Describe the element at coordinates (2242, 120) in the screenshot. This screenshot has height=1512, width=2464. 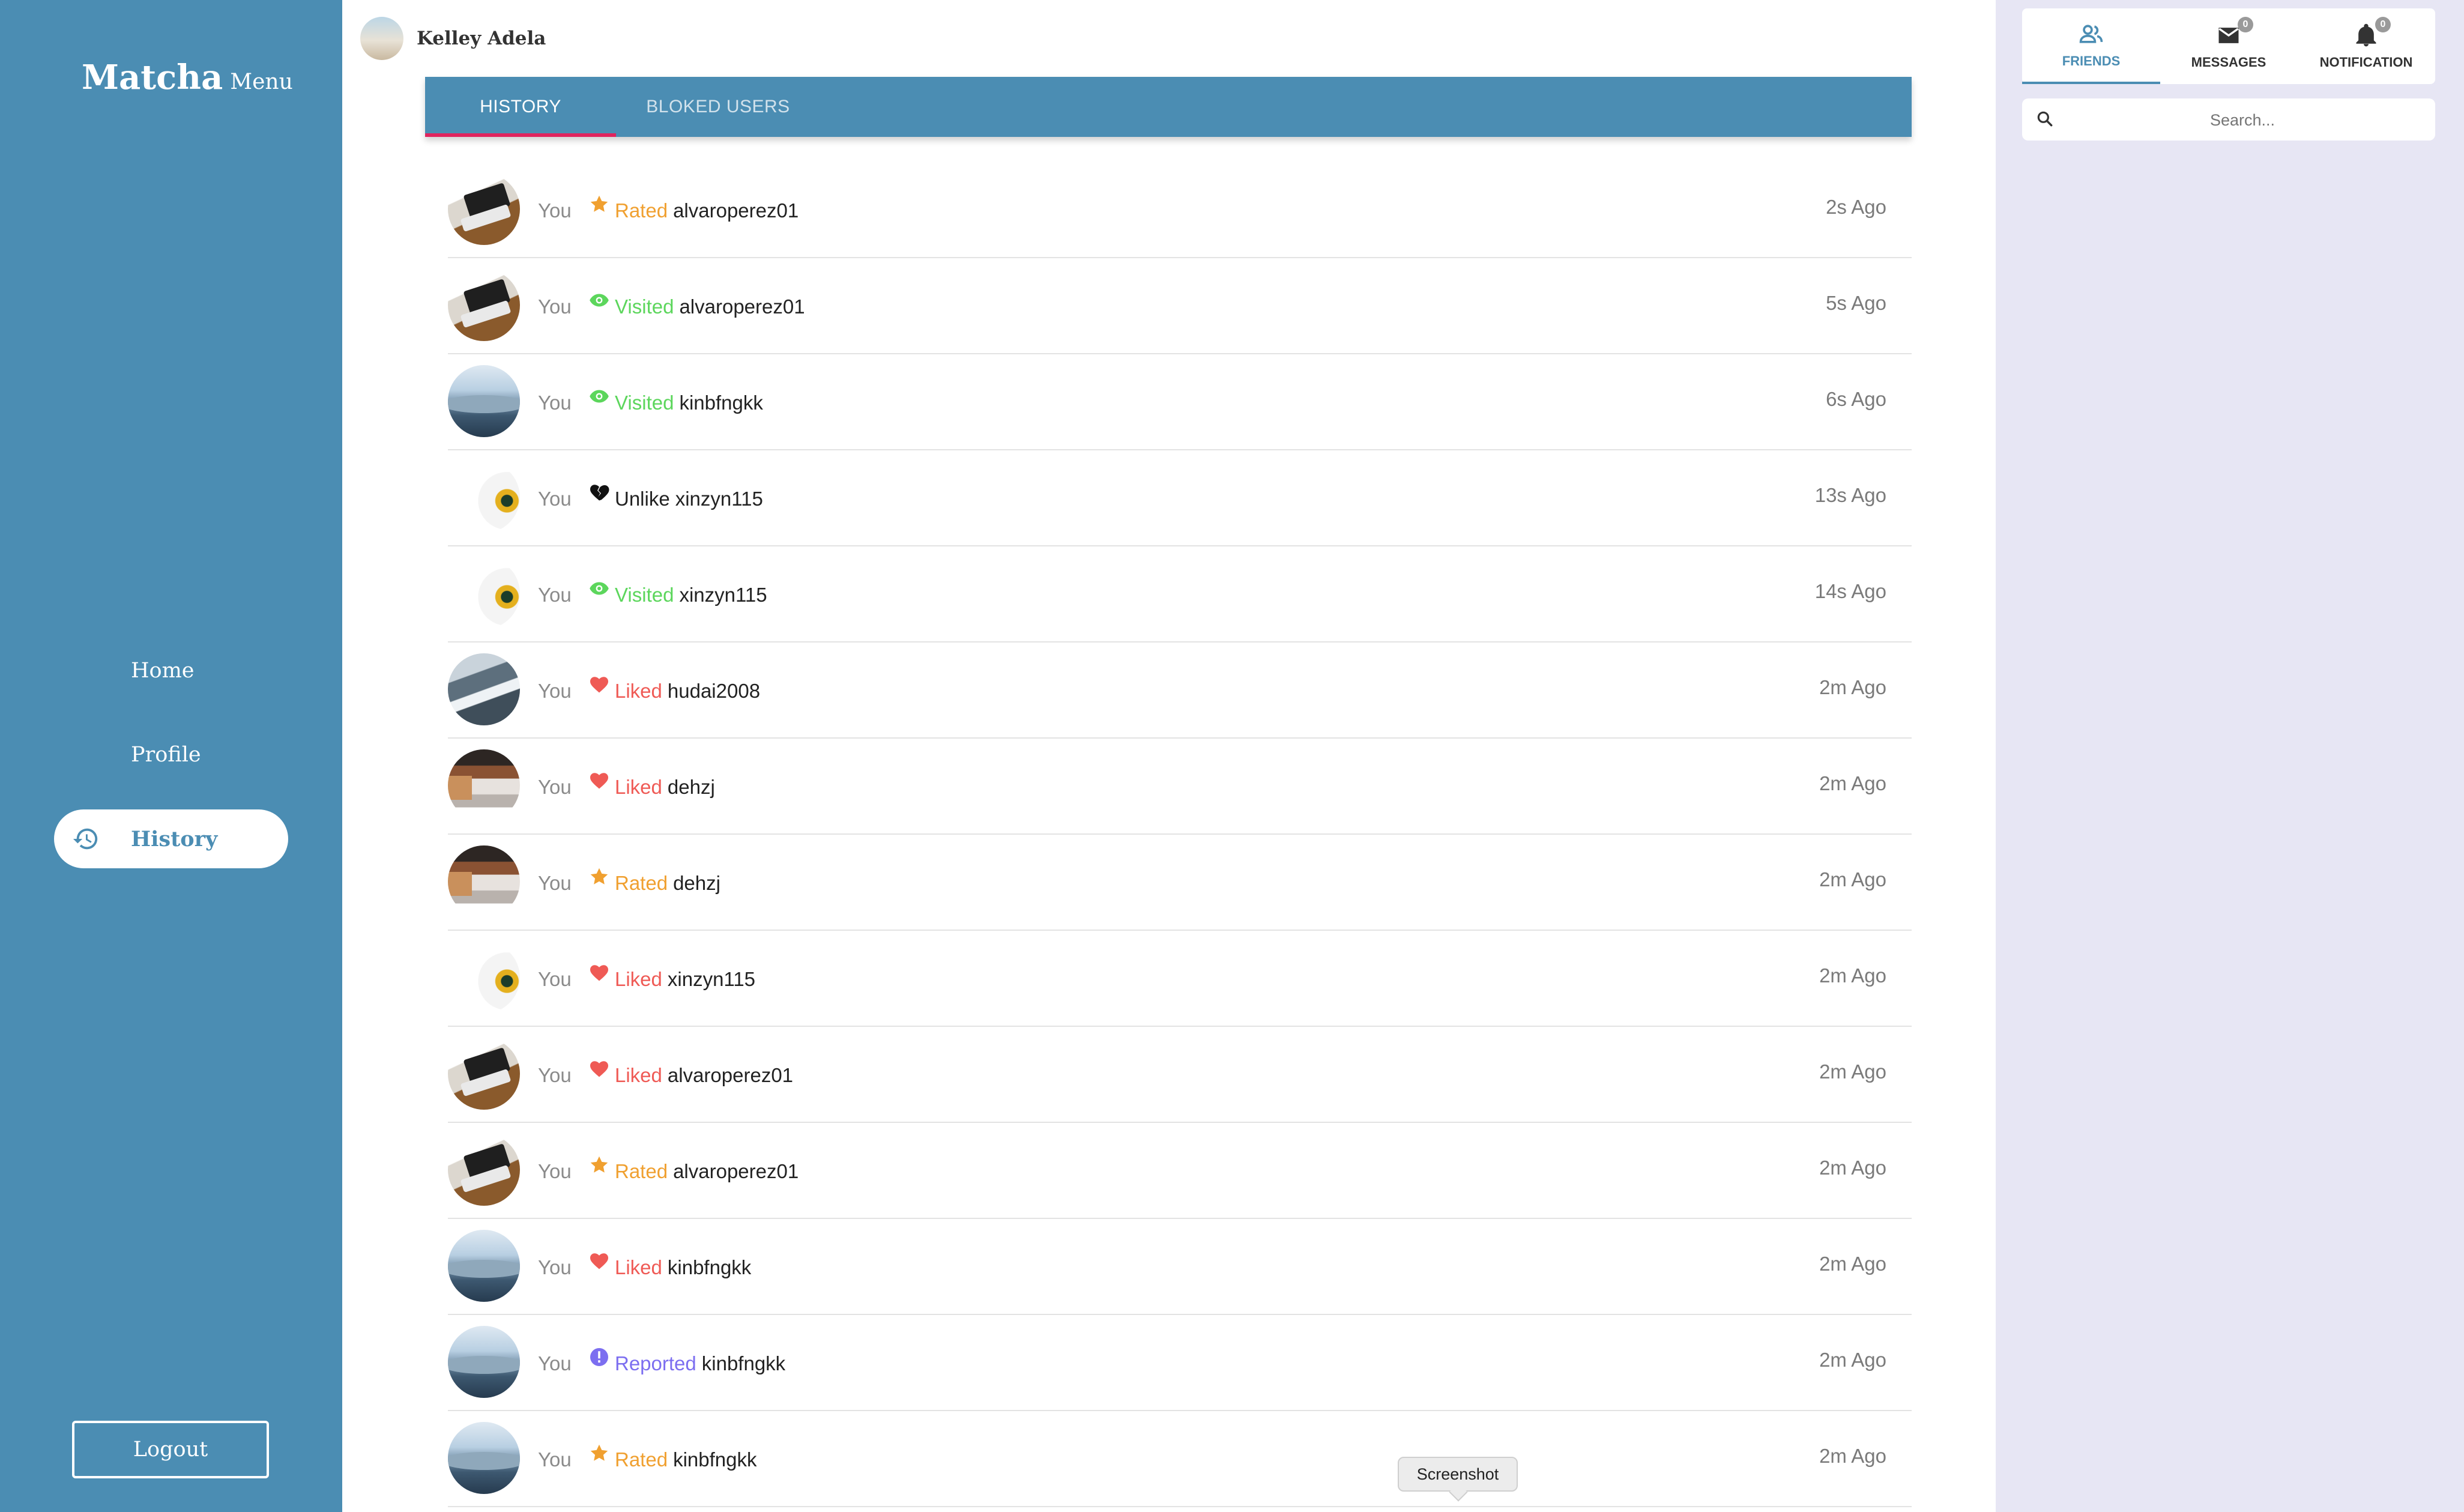
I see `search-input` at that location.